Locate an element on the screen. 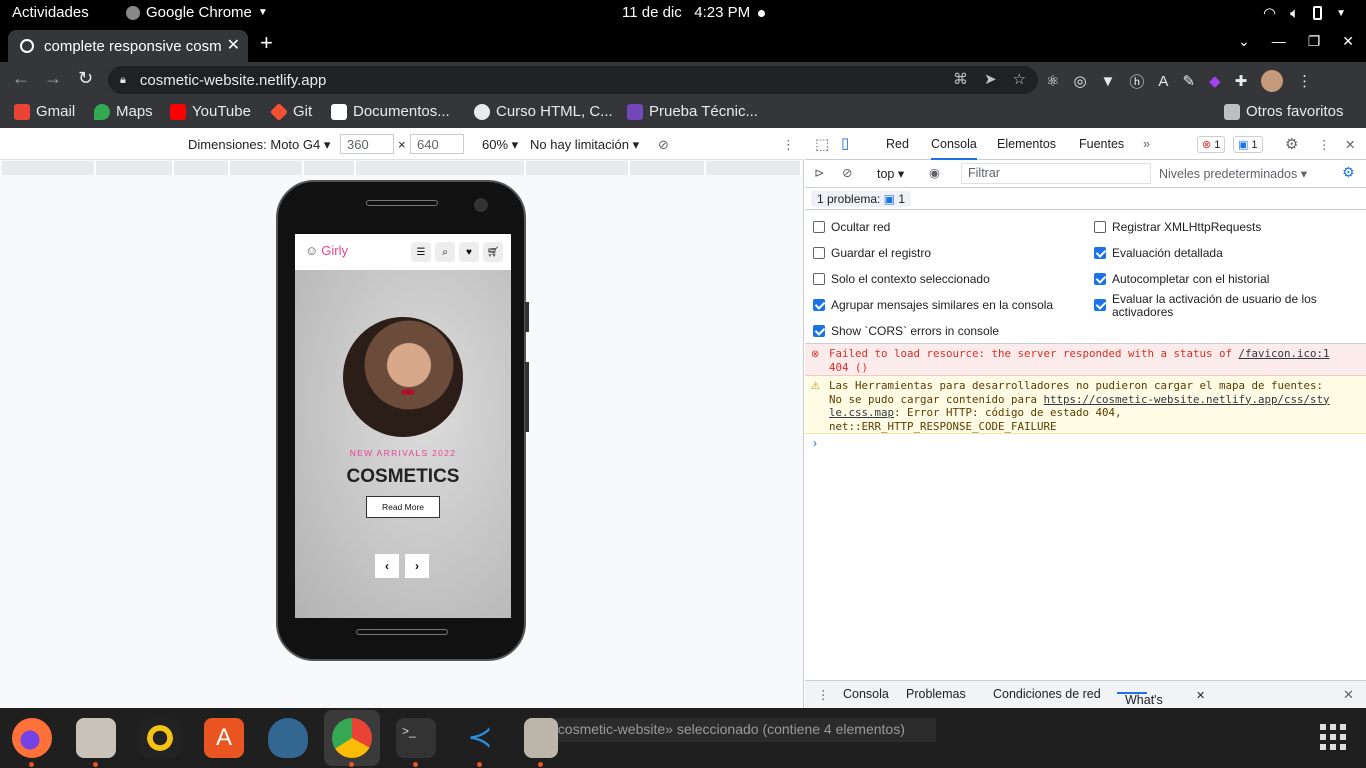 The image size is (1366, 768). height-input: 640 is located at coordinates (437, 144).